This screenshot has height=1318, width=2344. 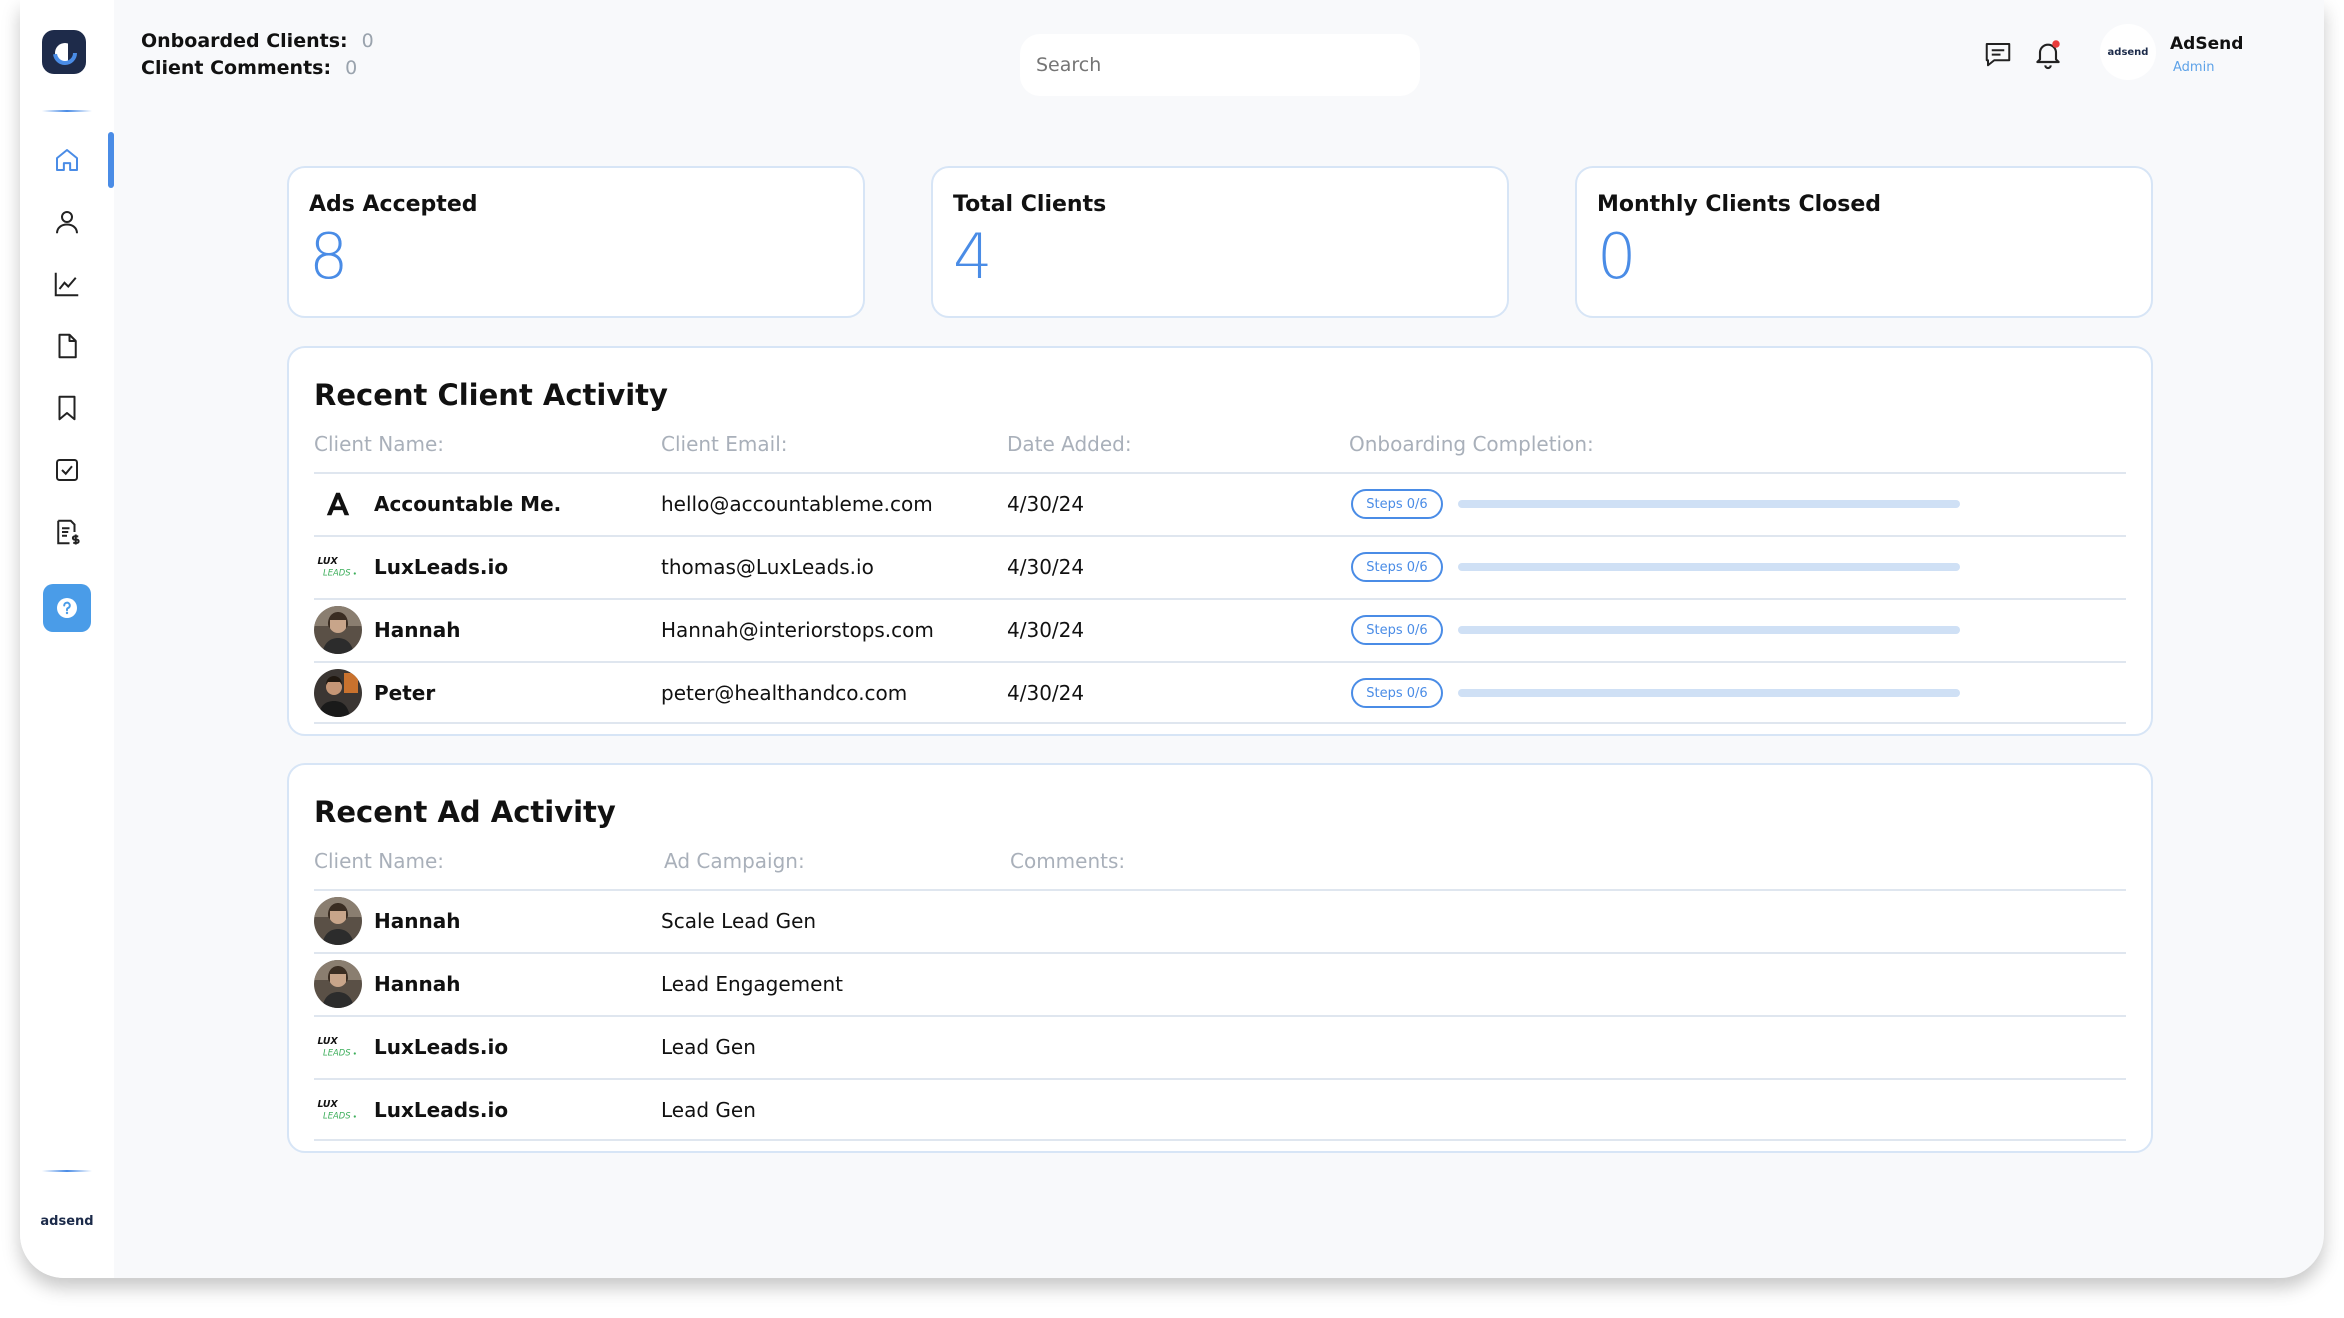 I want to click on stat-card-value: 0, so click(x=1617, y=256).